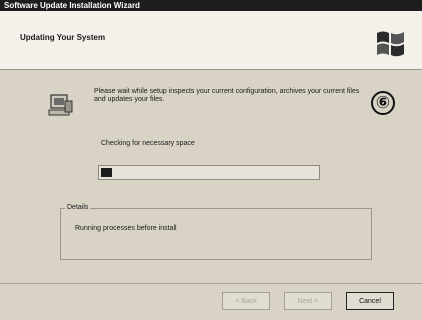 Image resolution: width=422 pixels, height=320 pixels. I want to click on details-legend: Details, so click(78, 207).